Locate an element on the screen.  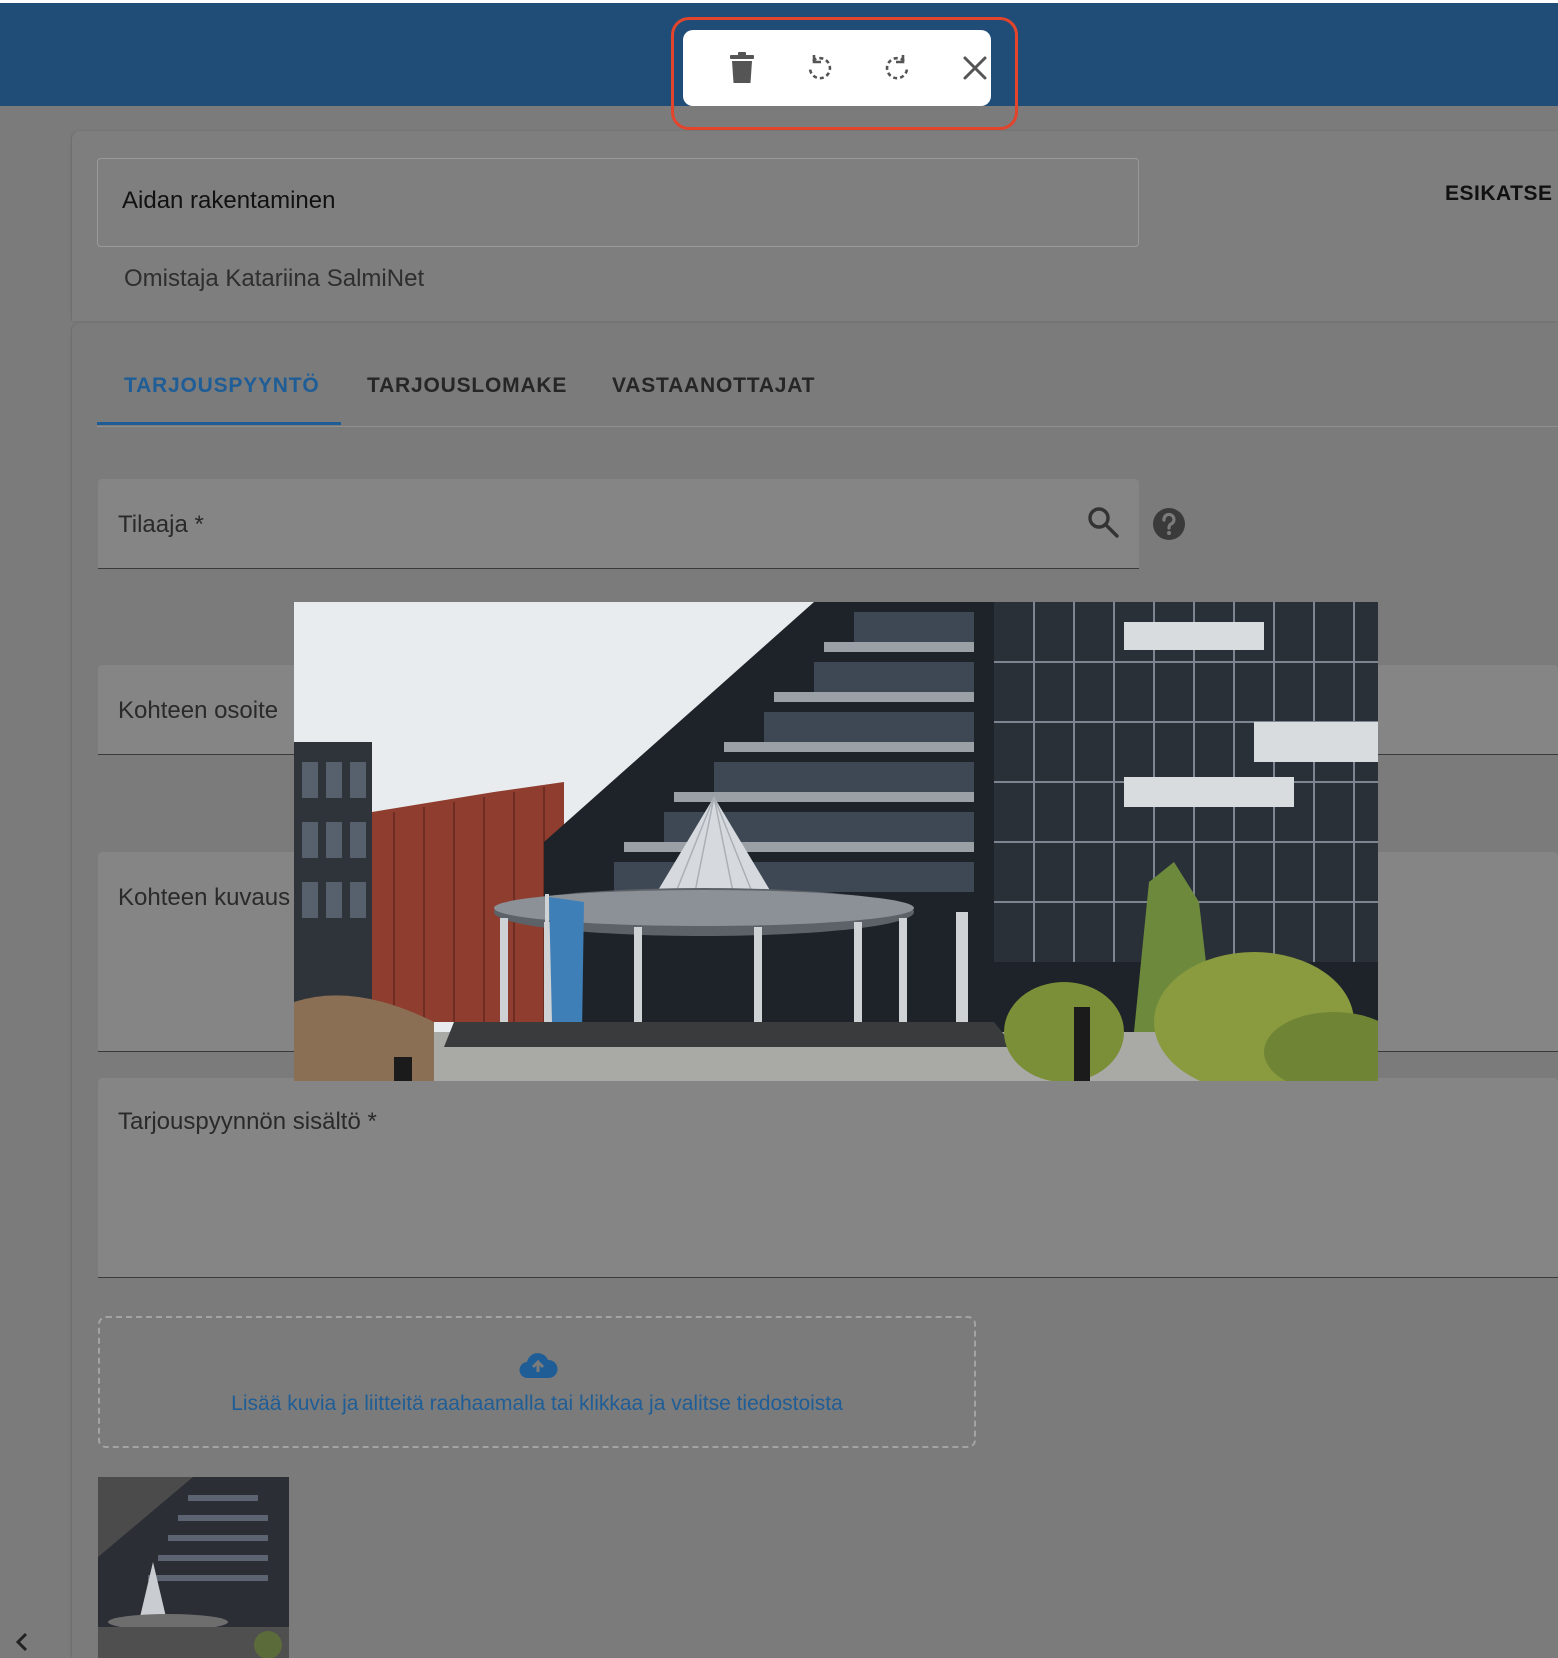
tabs-divider is located at coordinates (827, 426).